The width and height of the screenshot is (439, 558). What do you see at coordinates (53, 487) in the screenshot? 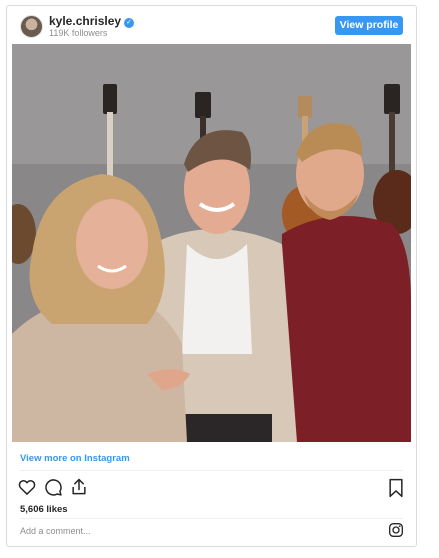
I see `comment-icon` at bounding box center [53, 487].